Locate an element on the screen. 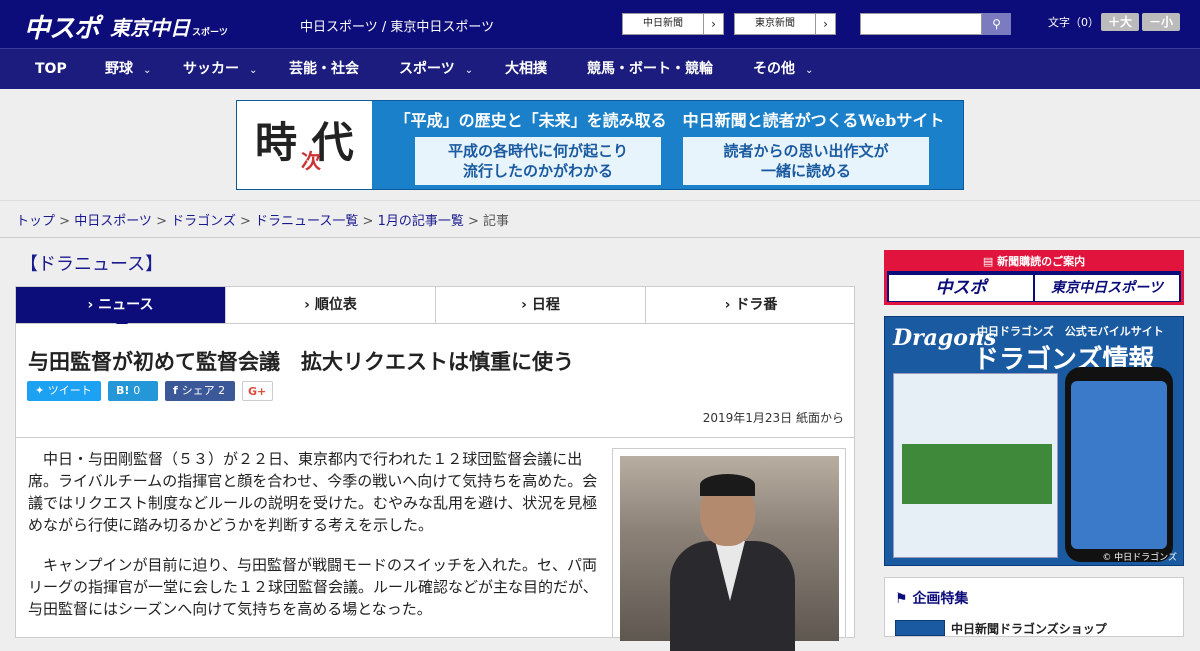  tab-label: ドラ番 is located at coordinates (756, 305).